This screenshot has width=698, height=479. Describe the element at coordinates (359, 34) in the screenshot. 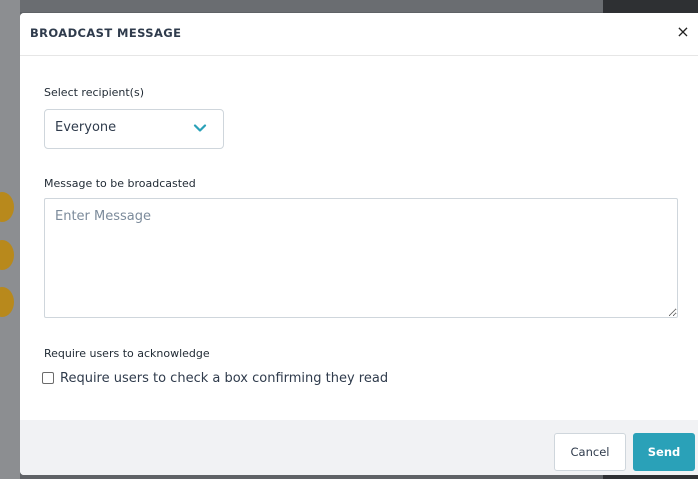

I see `dialog-header: BROADCAST MESSAGE ×` at that location.